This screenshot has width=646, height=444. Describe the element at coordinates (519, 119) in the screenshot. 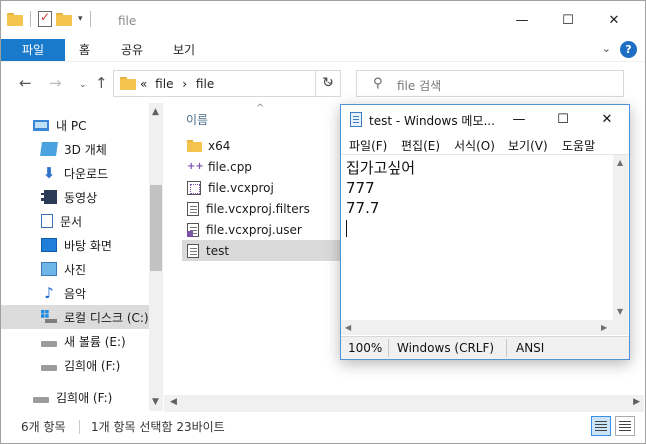

I see `notepad-minimize-button: —` at that location.